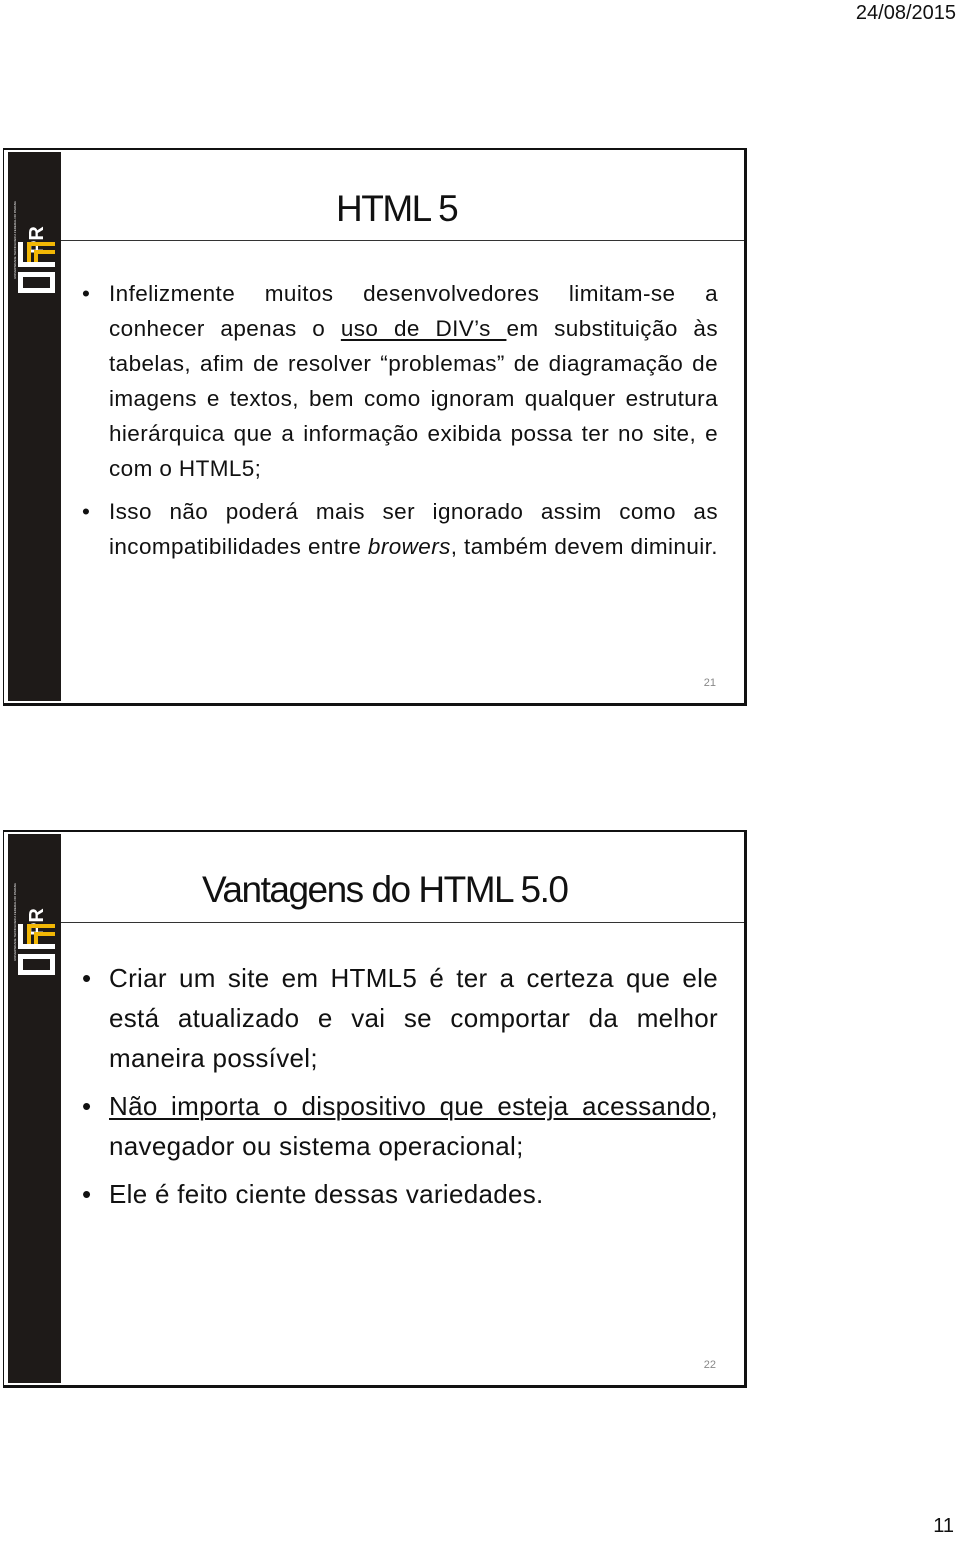  I want to click on page-date: 24/08/2015, so click(905, 13).